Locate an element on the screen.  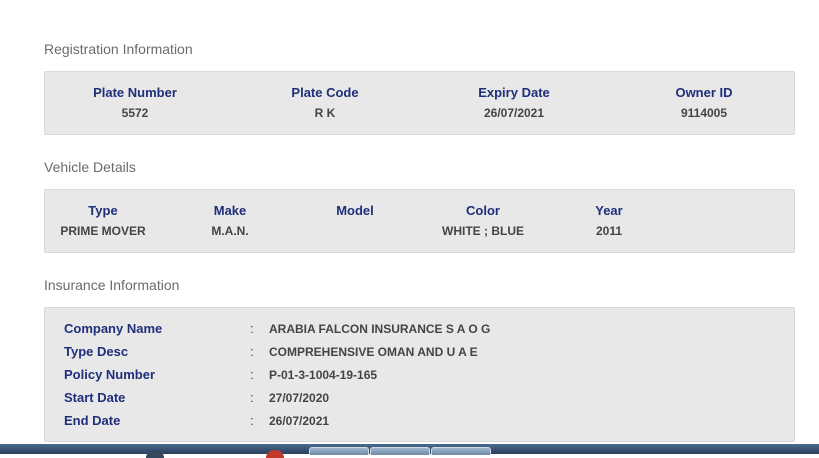
type-field: Type PRIME MOVER is located at coordinates (103, 220).